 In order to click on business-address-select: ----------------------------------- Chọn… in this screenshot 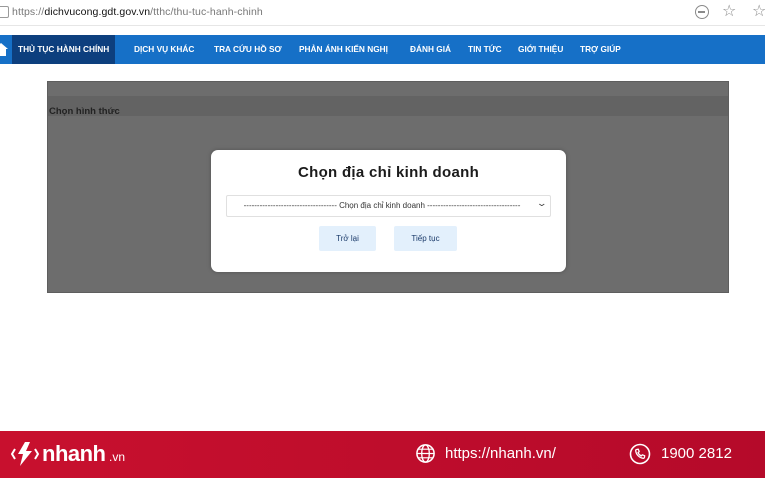, I will do `click(388, 206)`.